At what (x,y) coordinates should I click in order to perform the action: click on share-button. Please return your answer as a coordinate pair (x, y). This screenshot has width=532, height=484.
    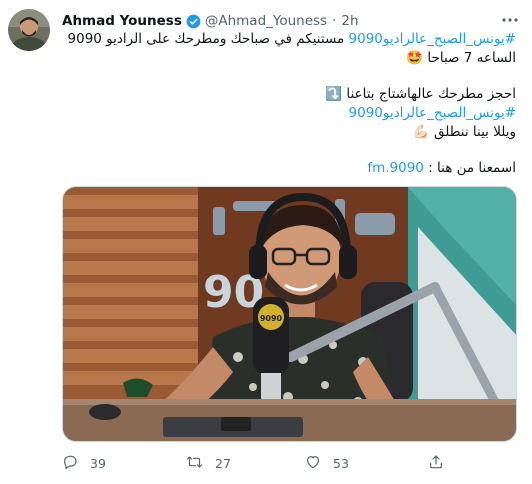
    Looking at the image, I should click on (442, 463).